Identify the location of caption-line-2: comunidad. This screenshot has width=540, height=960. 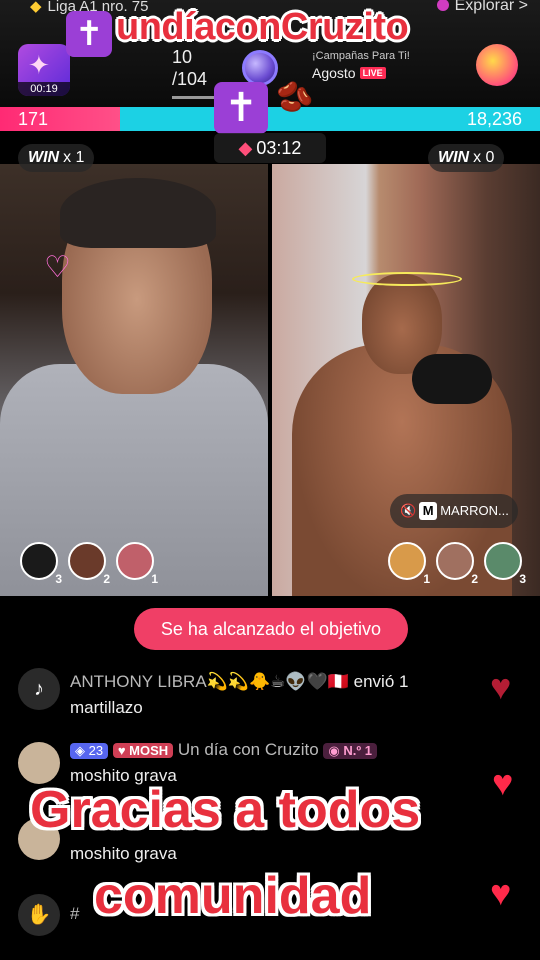
(233, 896).